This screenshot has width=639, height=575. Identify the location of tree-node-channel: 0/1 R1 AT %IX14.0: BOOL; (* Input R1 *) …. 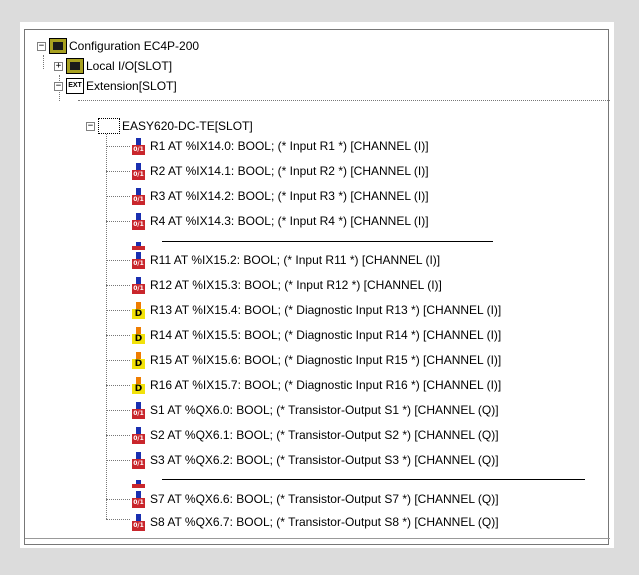
(280, 146).